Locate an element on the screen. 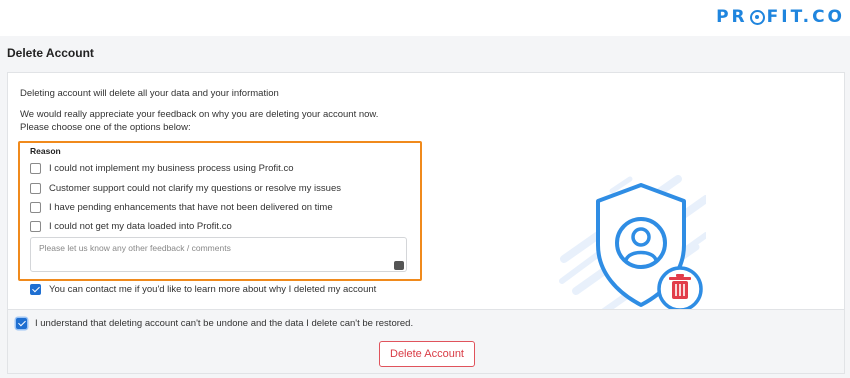 This screenshot has width=850, height=378. delete-account-button: Delete Account is located at coordinates (427, 354).